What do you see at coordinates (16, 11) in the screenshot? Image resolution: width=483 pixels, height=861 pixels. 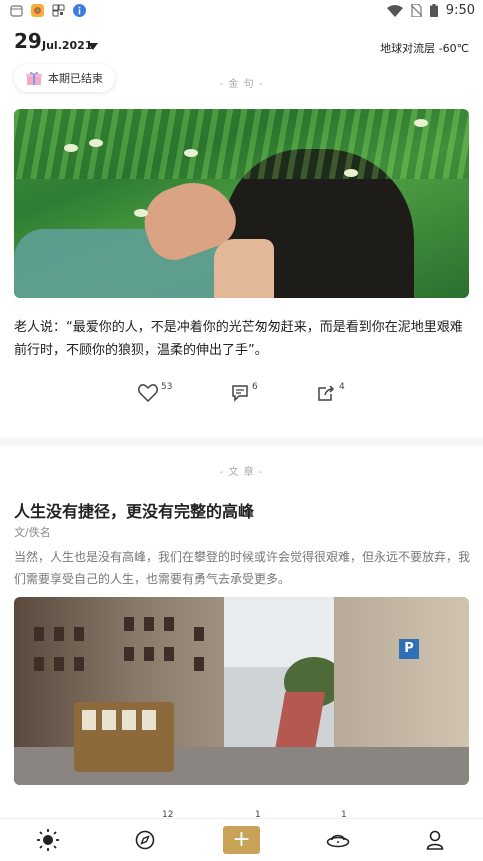 I see `calendar-icon` at bounding box center [16, 11].